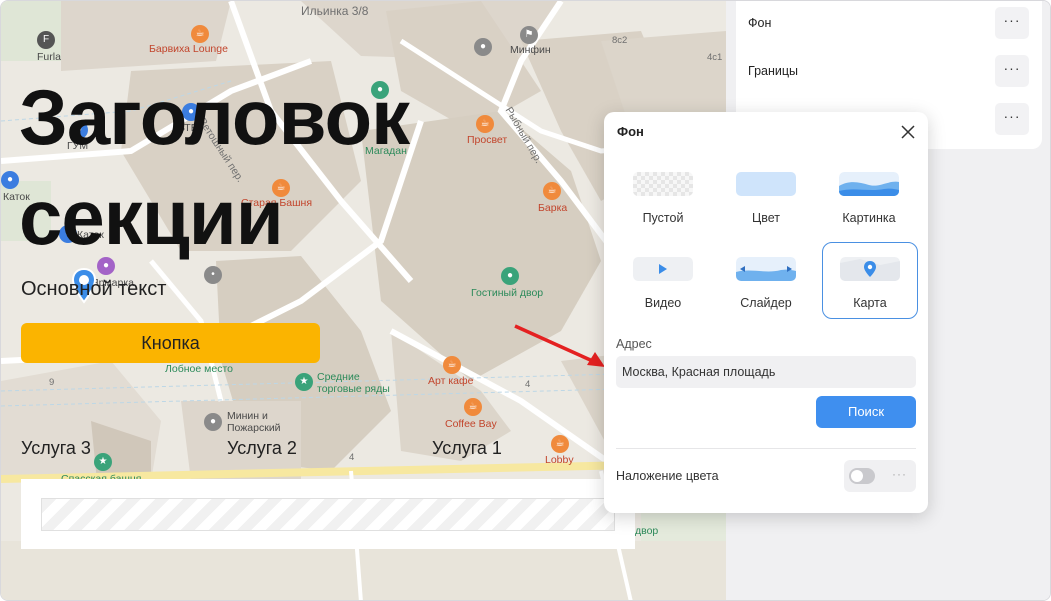 The width and height of the screenshot is (1051, 601). Describe the element at coordinates (471, 424) in the screenshot. I see `map-label-coffee-bay: Coffee Bay` at that location.